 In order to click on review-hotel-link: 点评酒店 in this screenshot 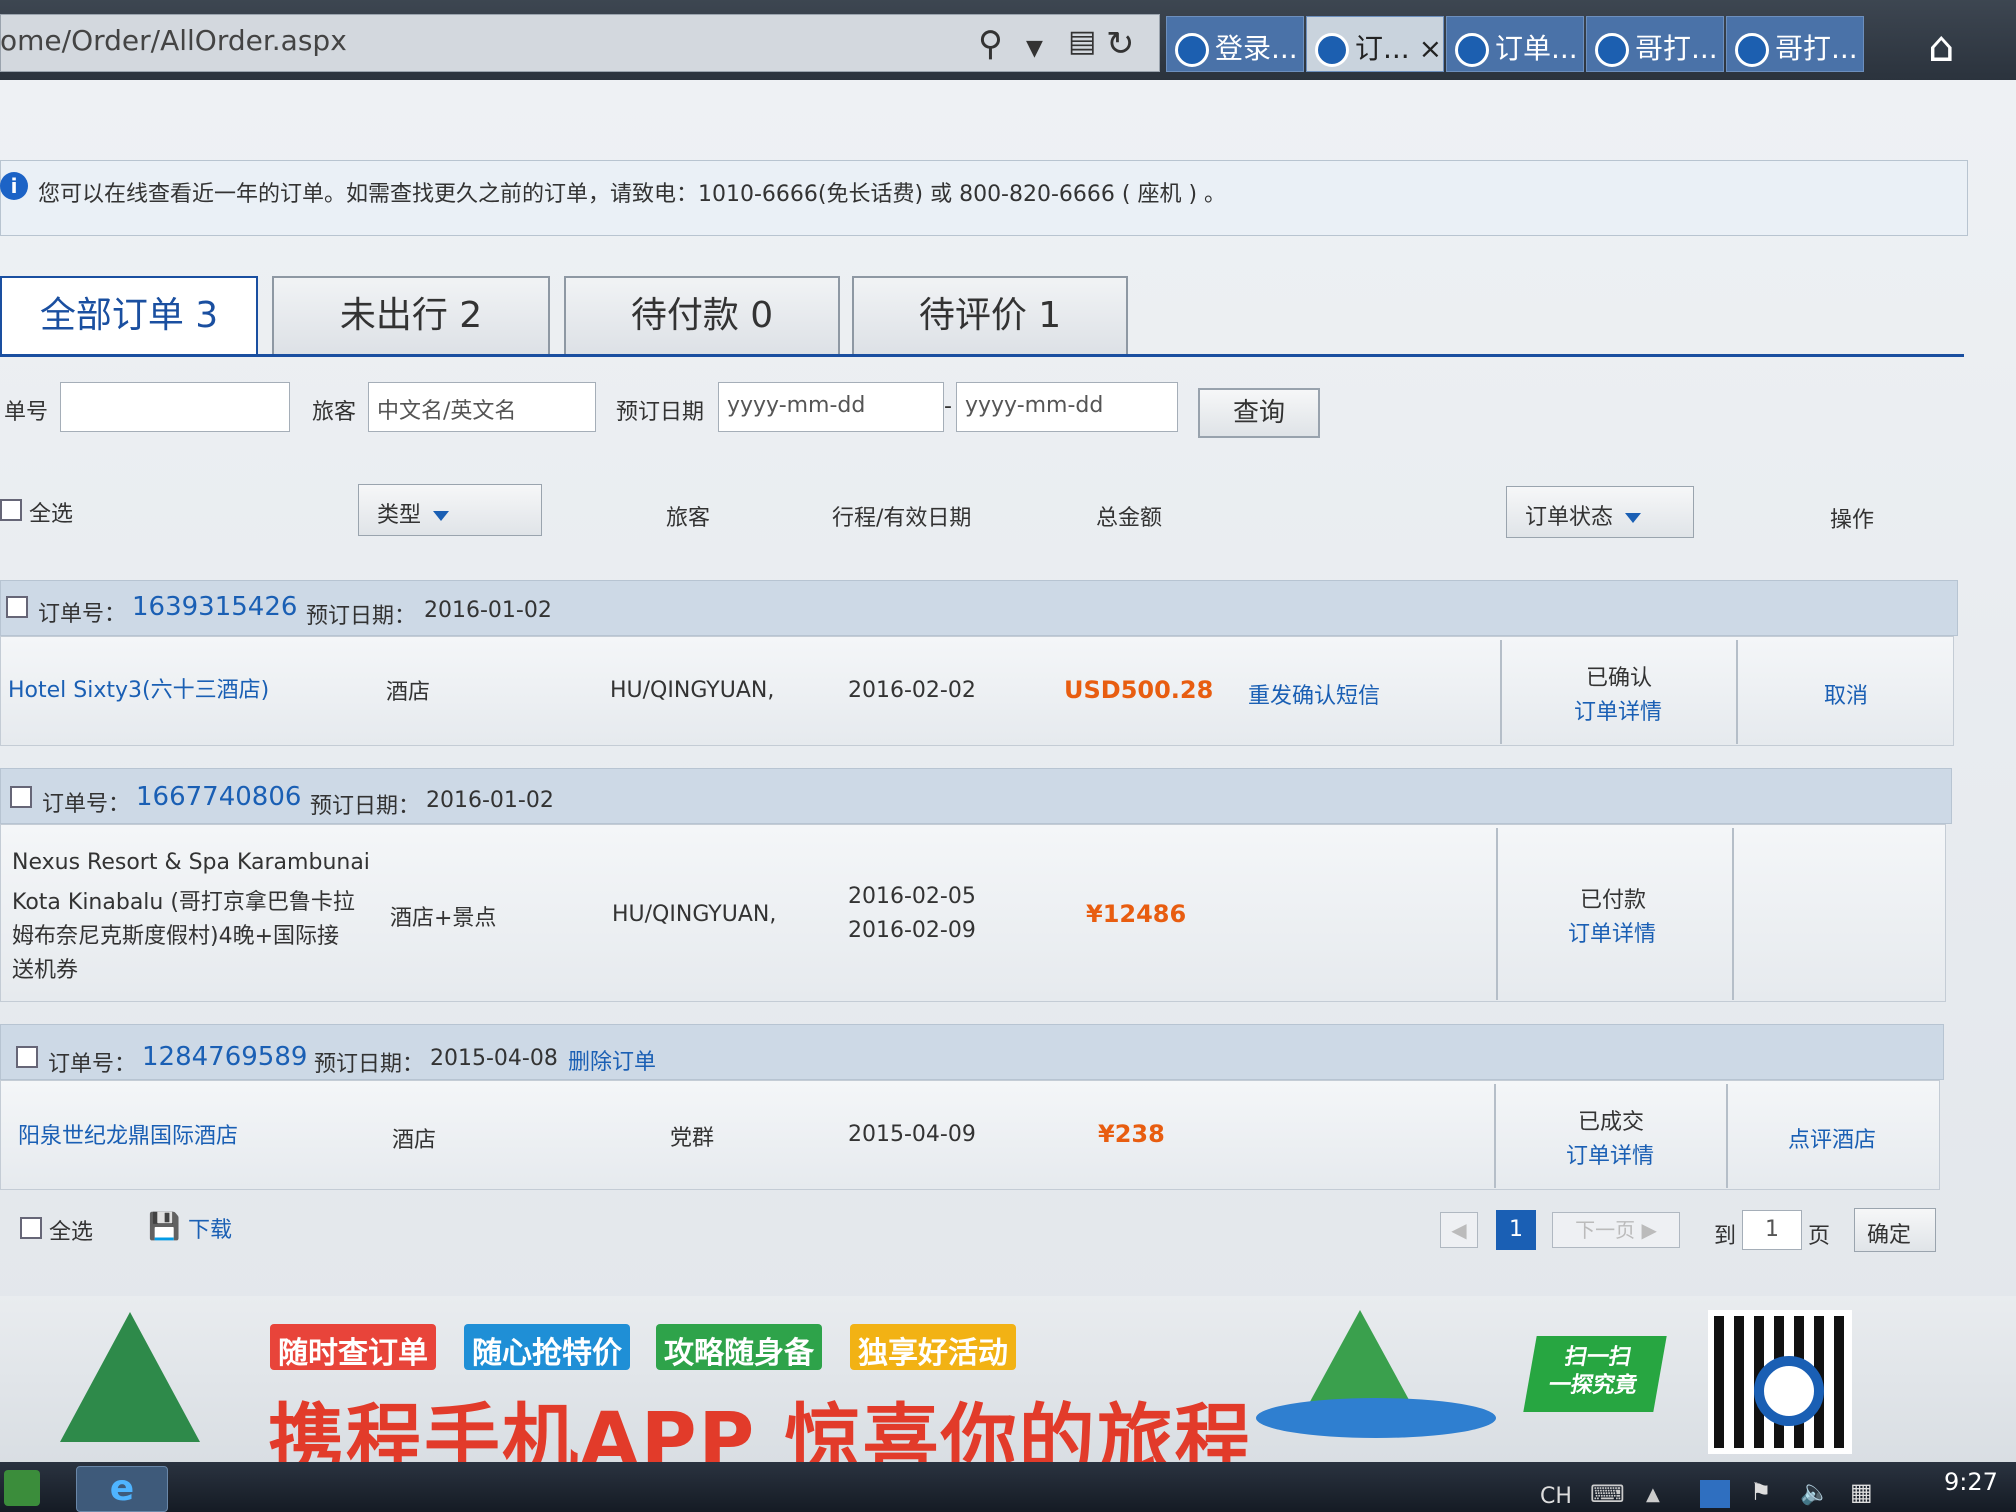, I will do `click(1832, 1138)`.